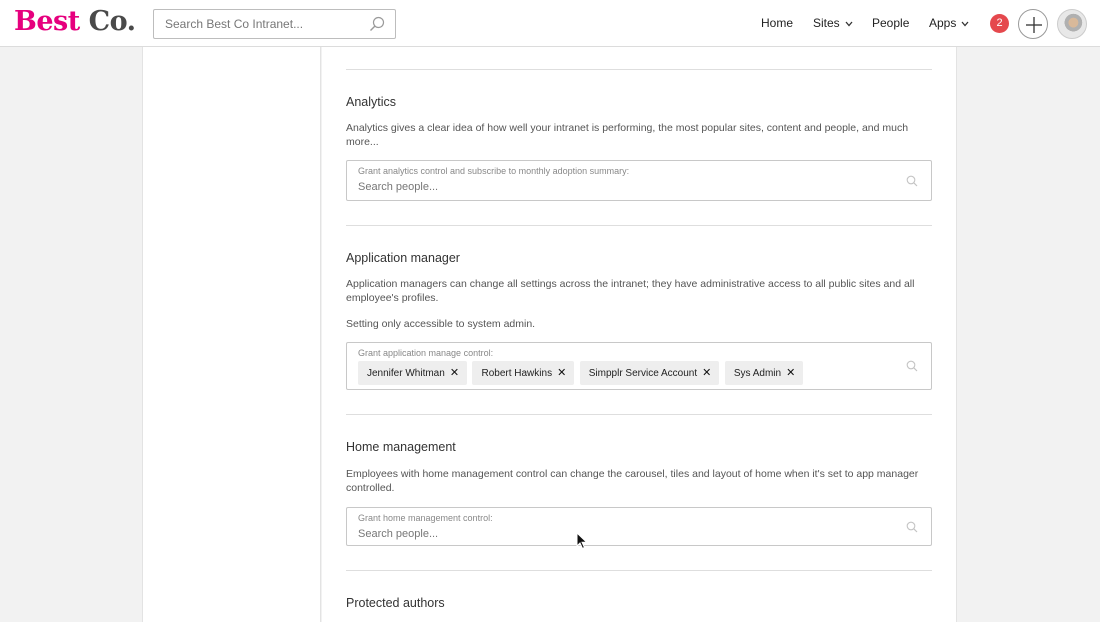  Describe the element at coordinates (47, 21) in the screenshot. I see `logo-text-best: Best` at that location.